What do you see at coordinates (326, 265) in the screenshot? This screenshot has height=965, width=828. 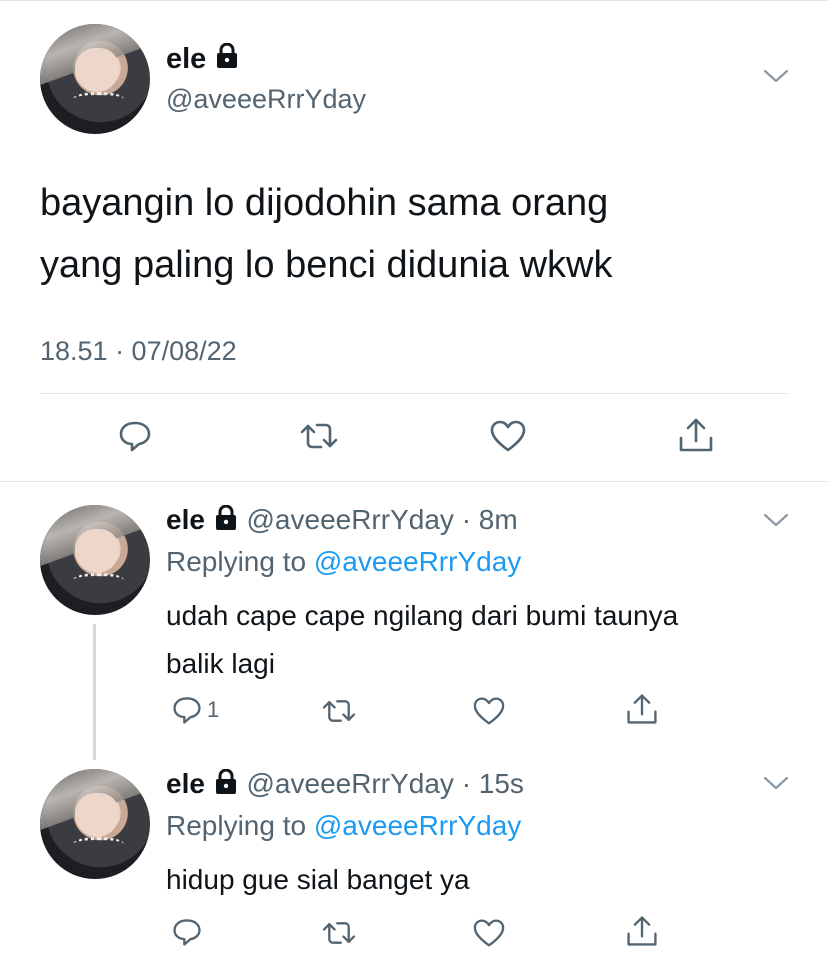 I see `tweet-text-line: yang paling lo benci didunia wkwk` at bounding box center [326, 265].